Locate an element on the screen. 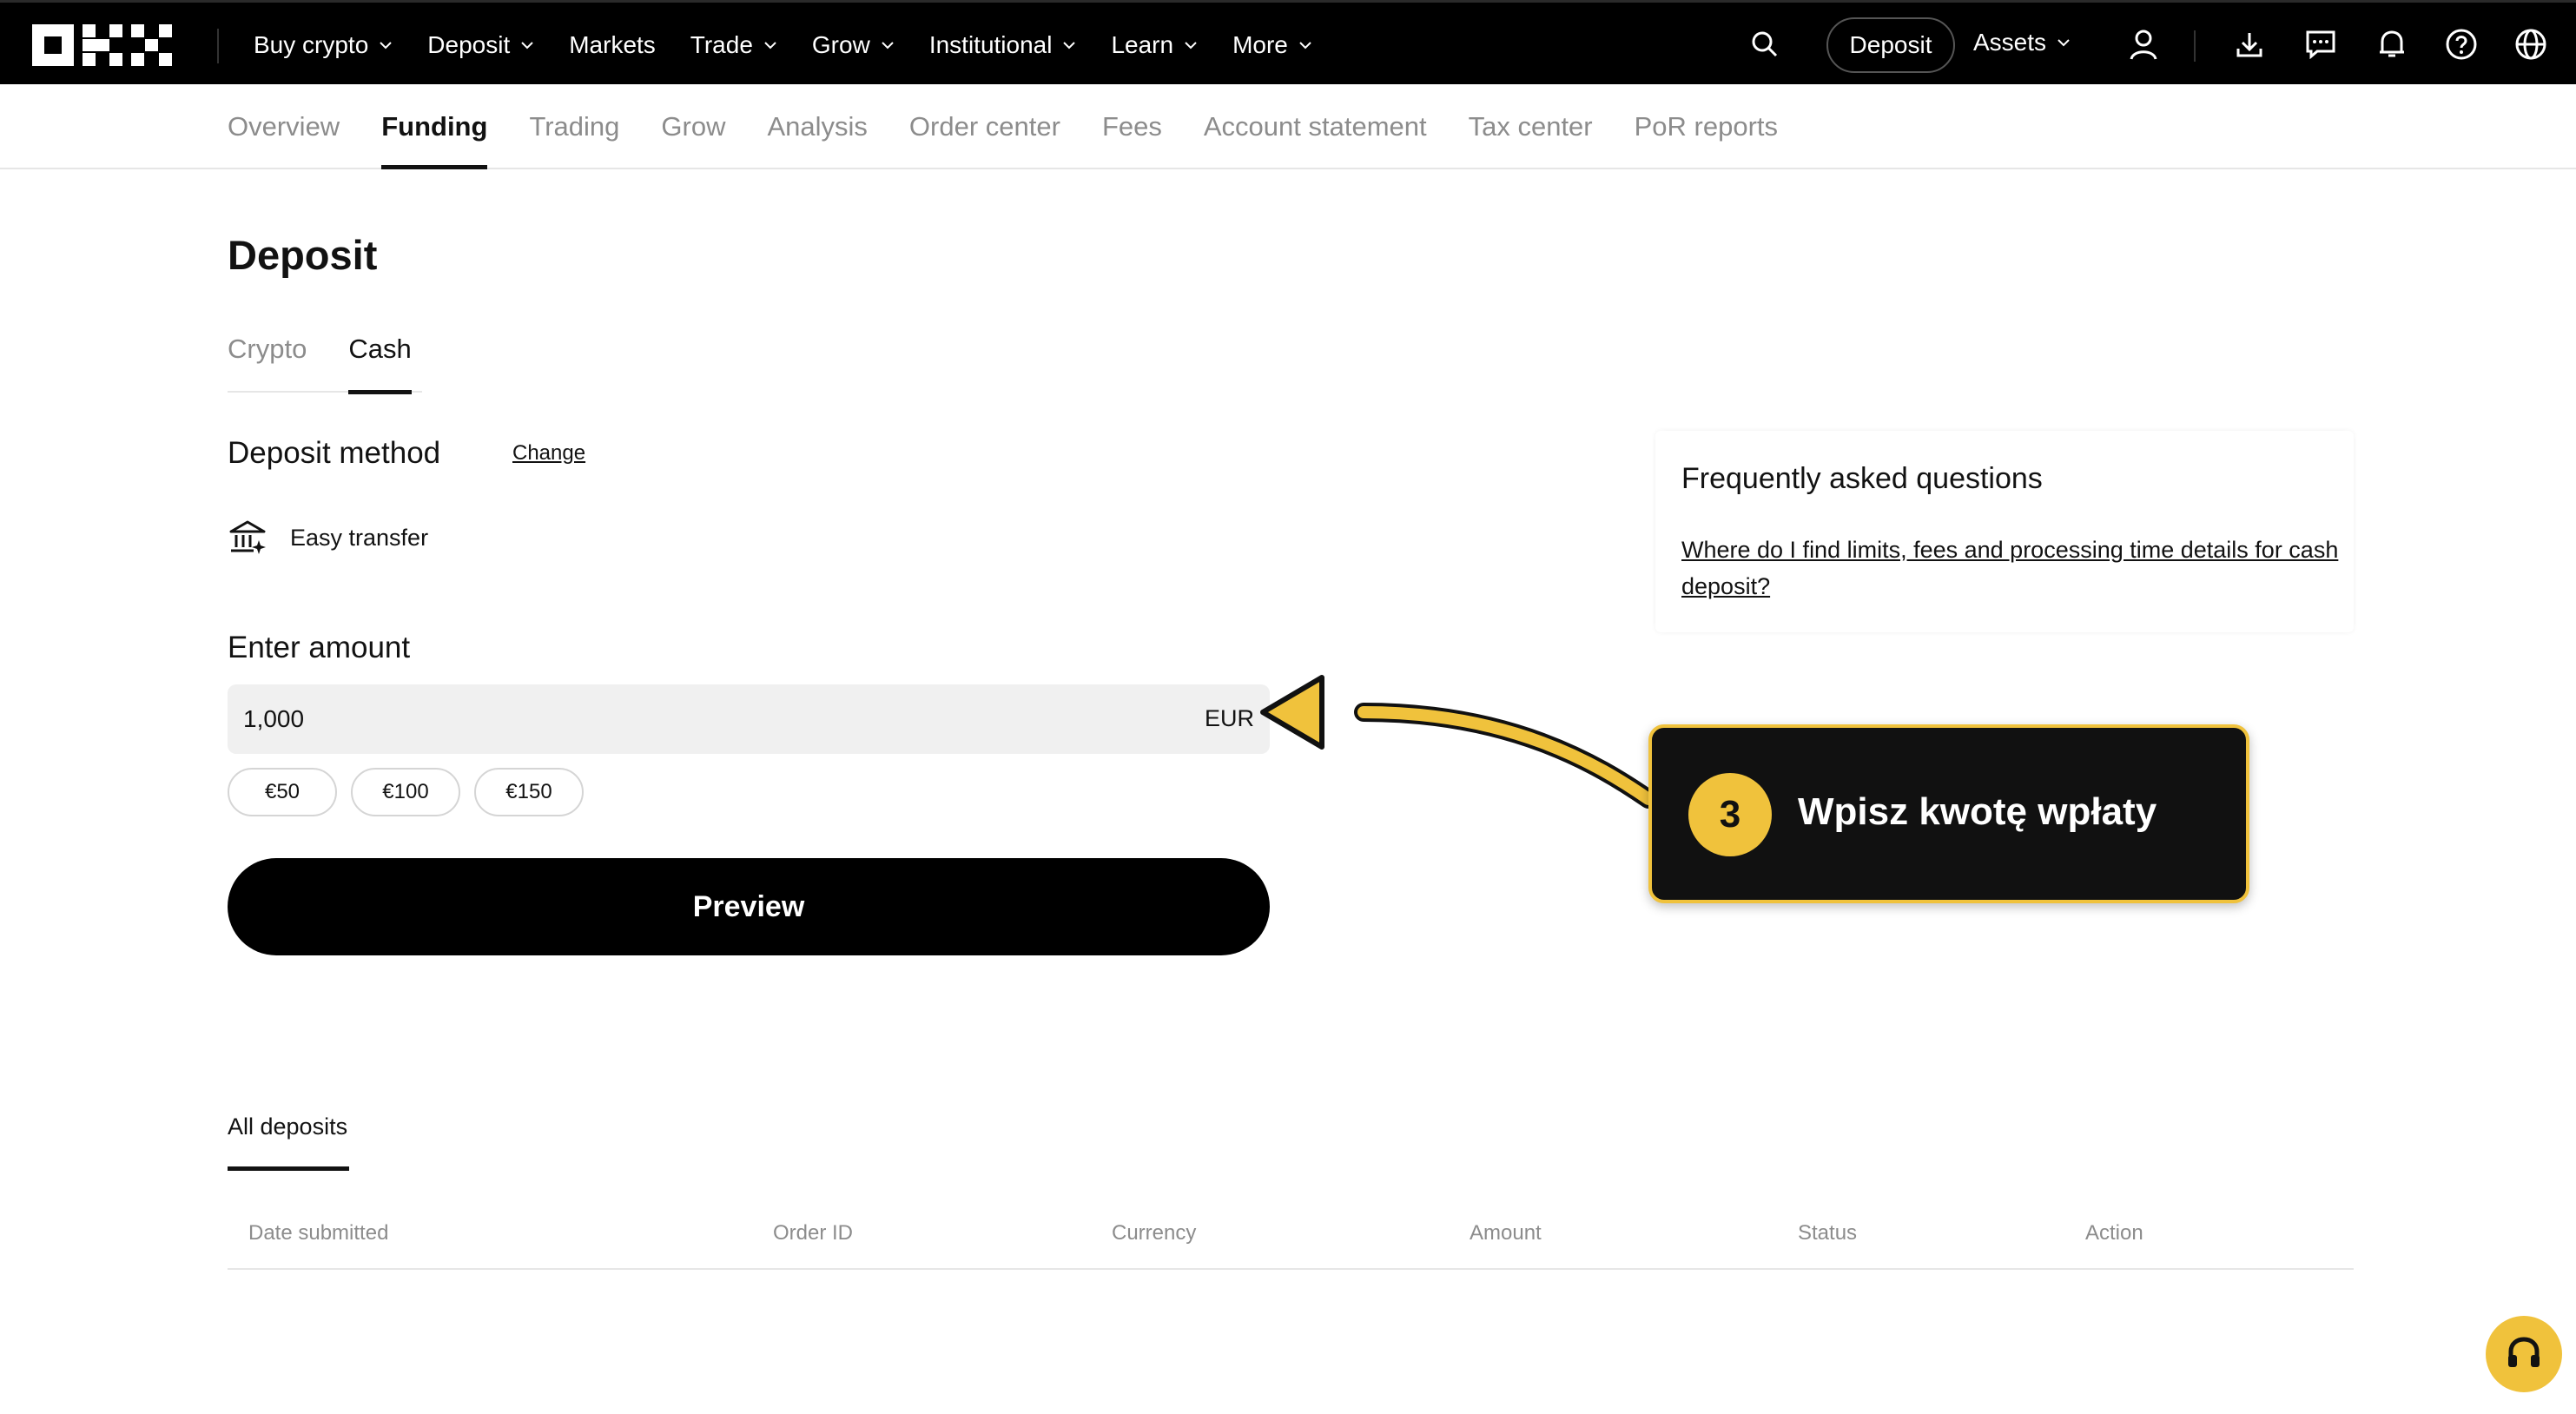 This screenshot has height=1414, width=2576. okx-logo is located at coordinates (104, 45).